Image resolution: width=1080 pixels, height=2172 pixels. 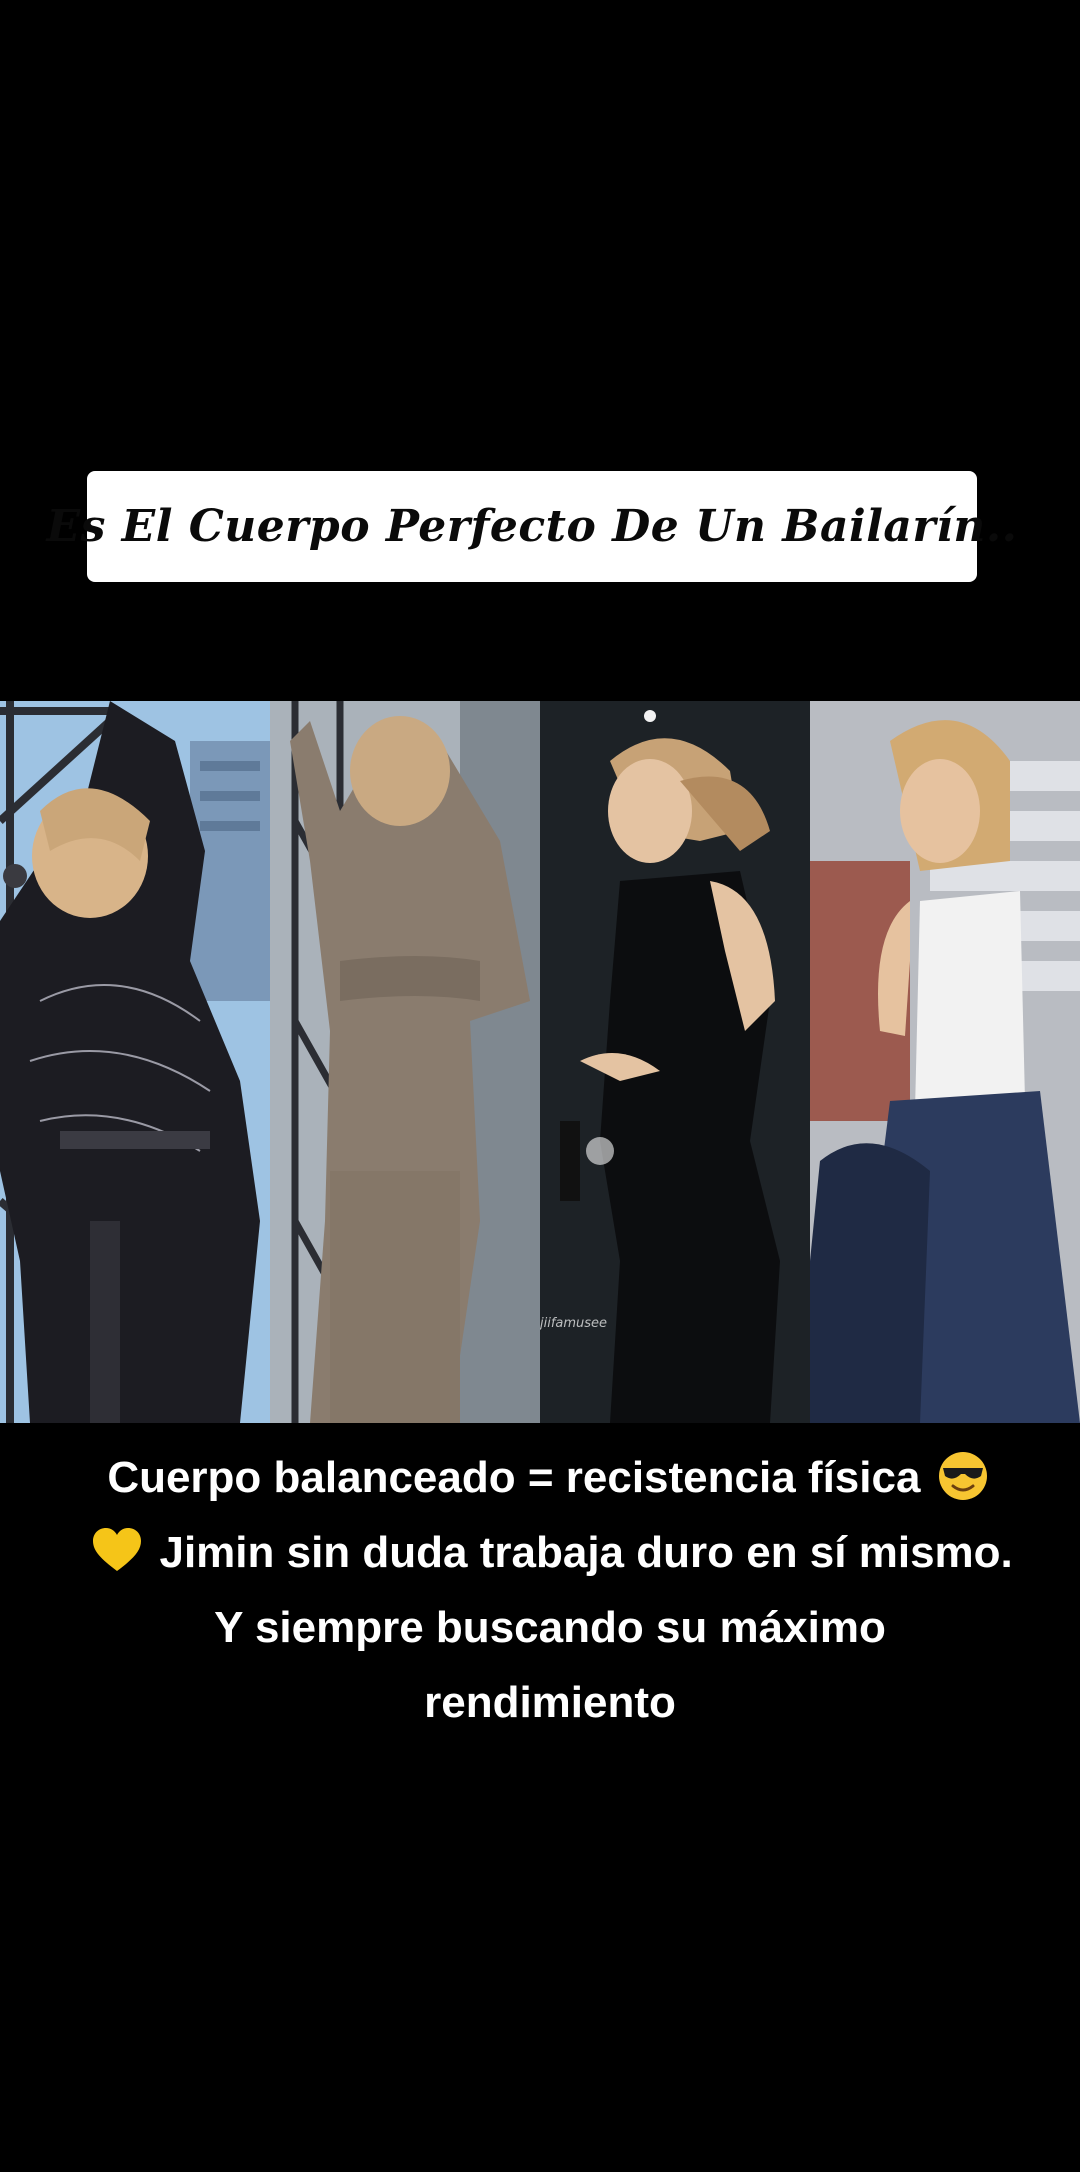 I want to click on title-banner: Es El Cuerpo Perfecto De Un Bailarín.., so click(x=532, y=526).